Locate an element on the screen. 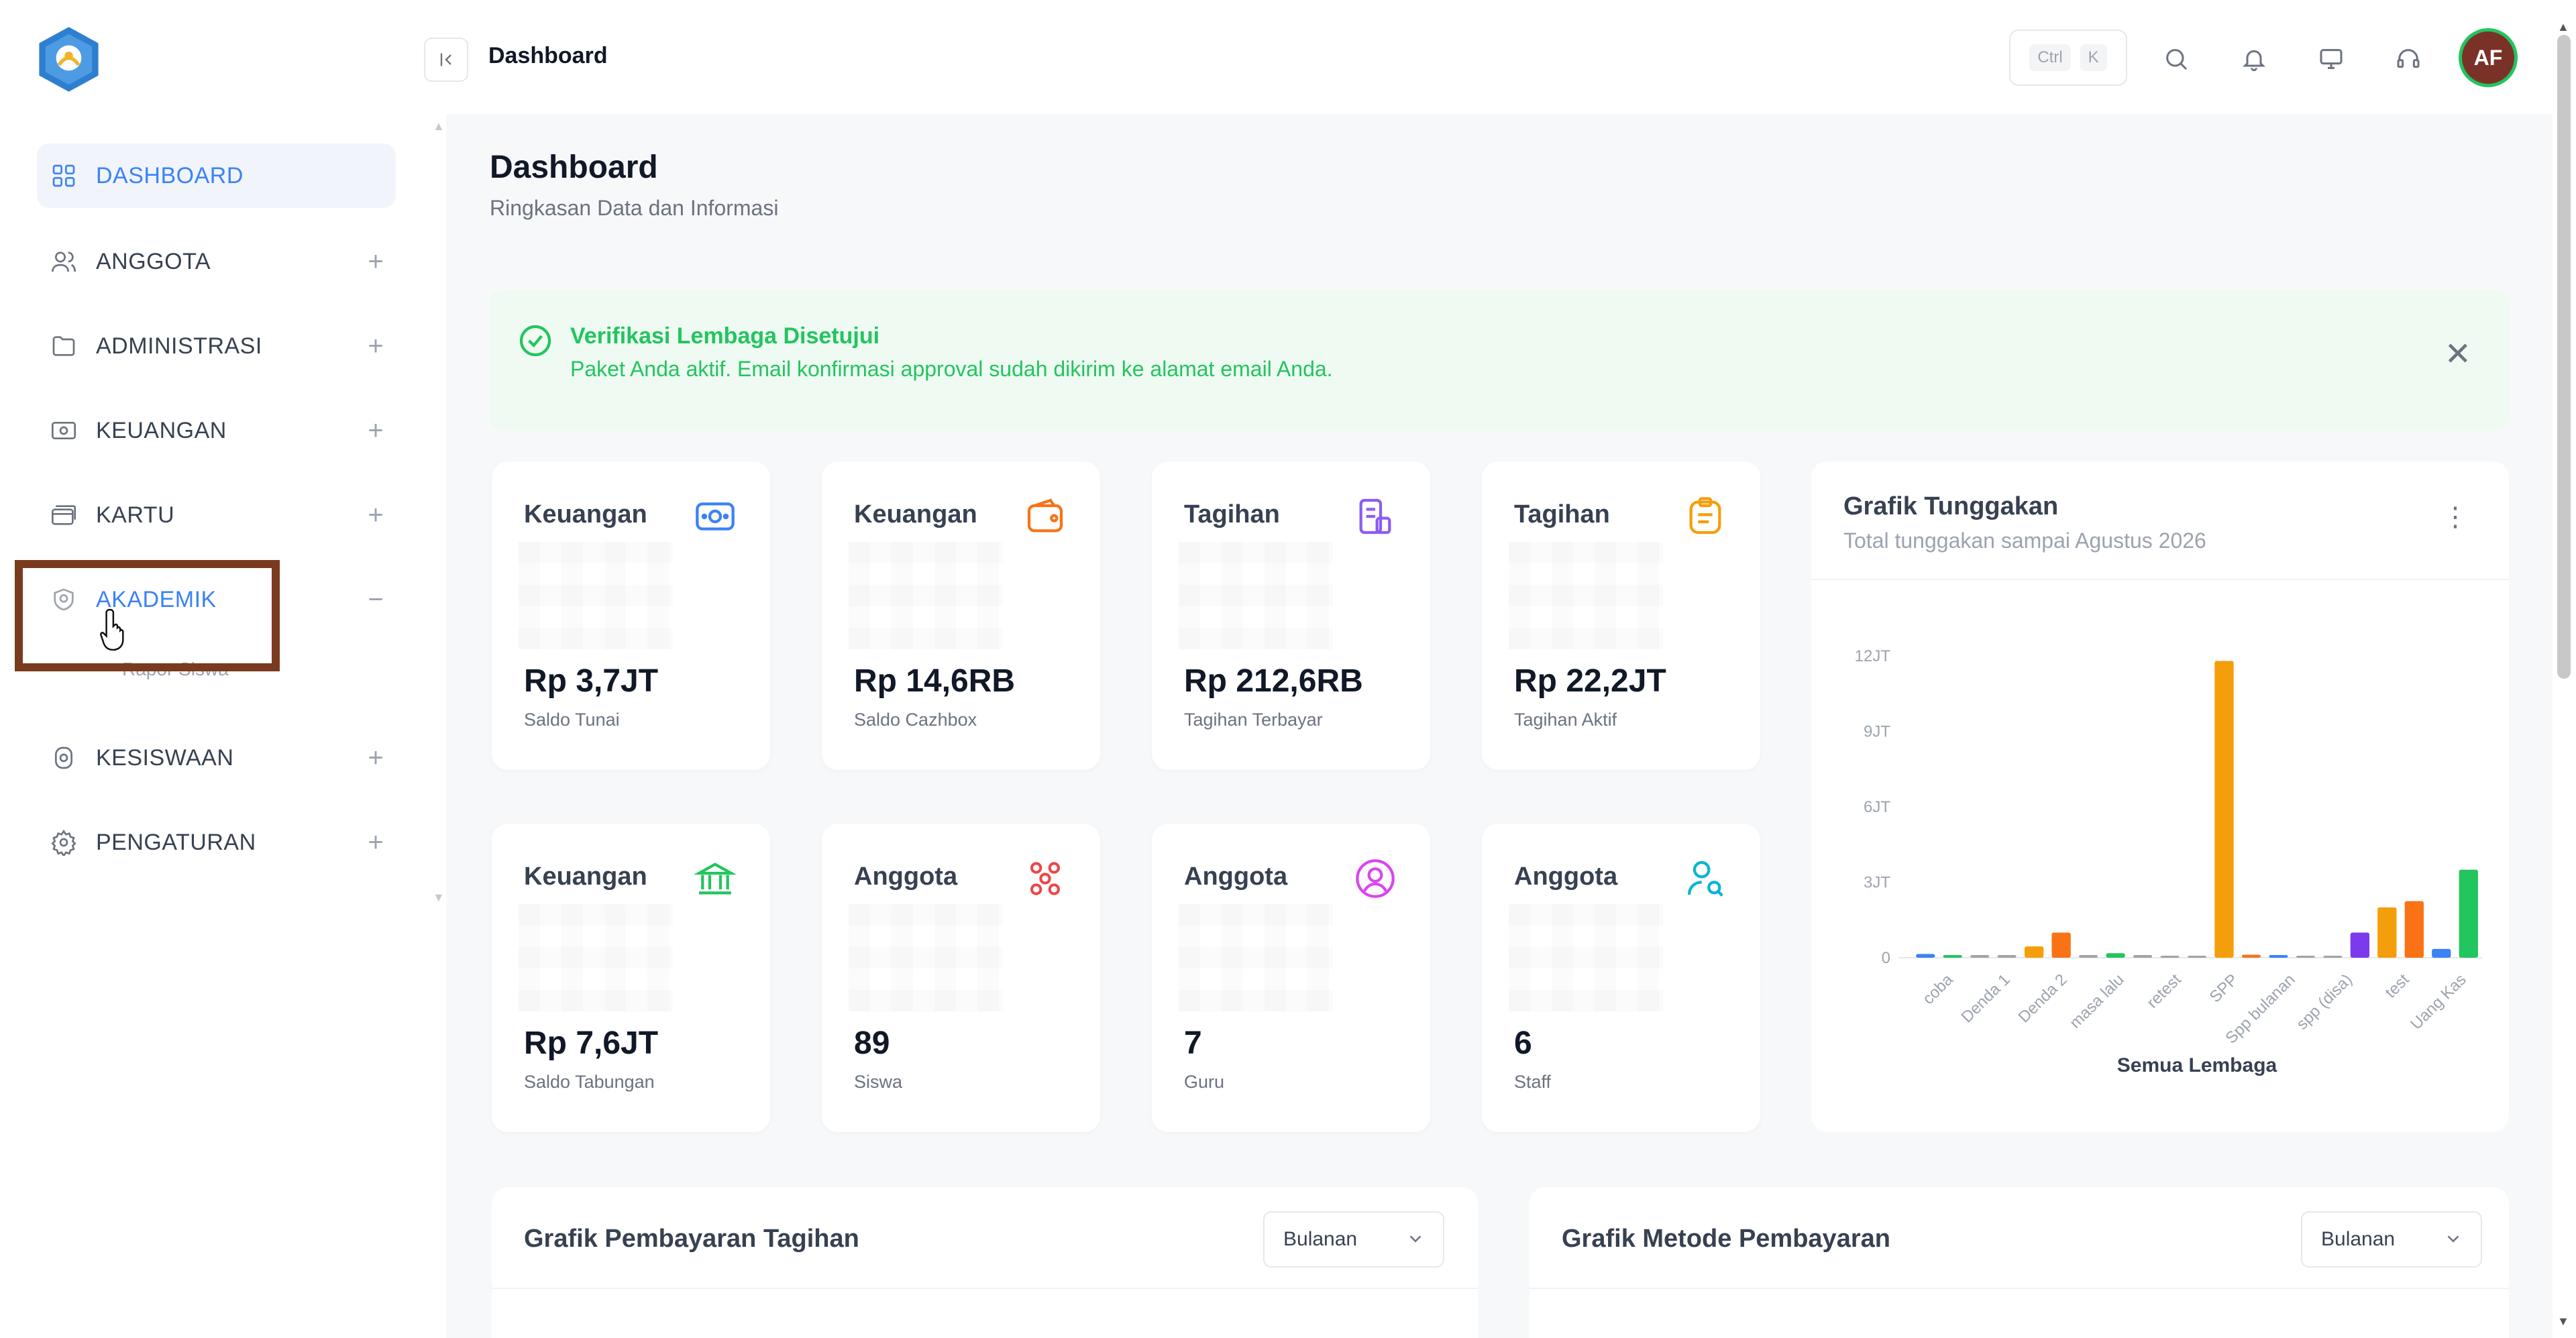 The image size is (2576, 1338). logo-icon is located at coordinates (69, 59).